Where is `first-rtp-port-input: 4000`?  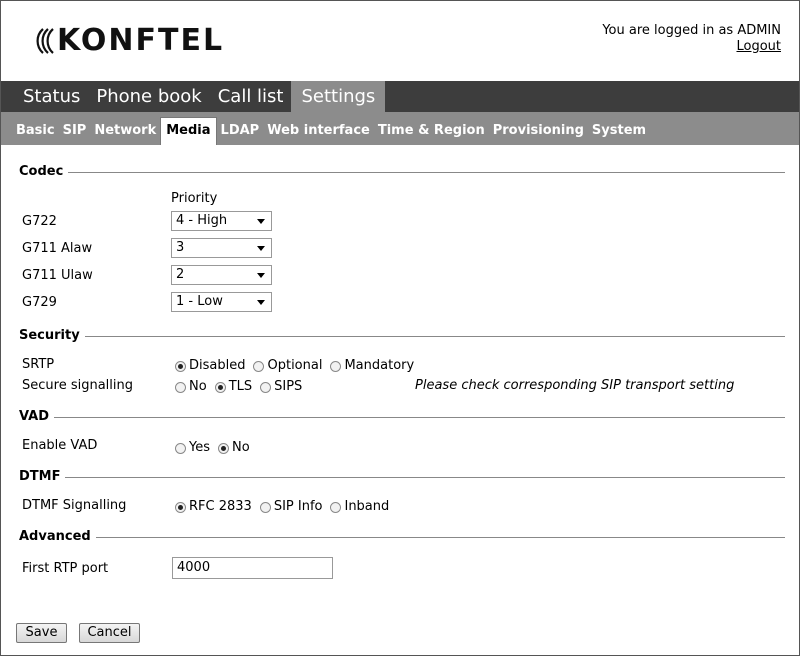
first-rtp-port-input: 4000 is located at coordinates (252, 568).